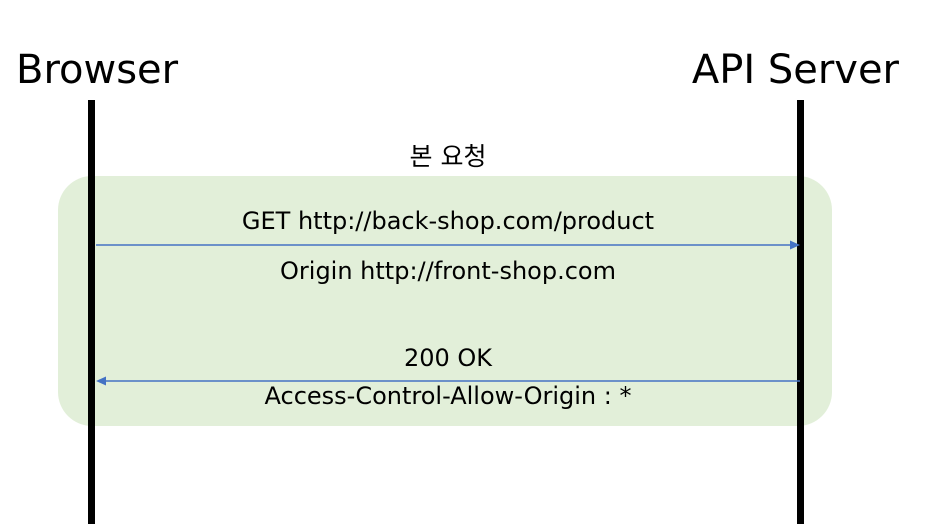  Describe the element at coordinates (448, 221) in the screenshot. I see `request-line-label: GET http://back-shop.com/product` at that location.